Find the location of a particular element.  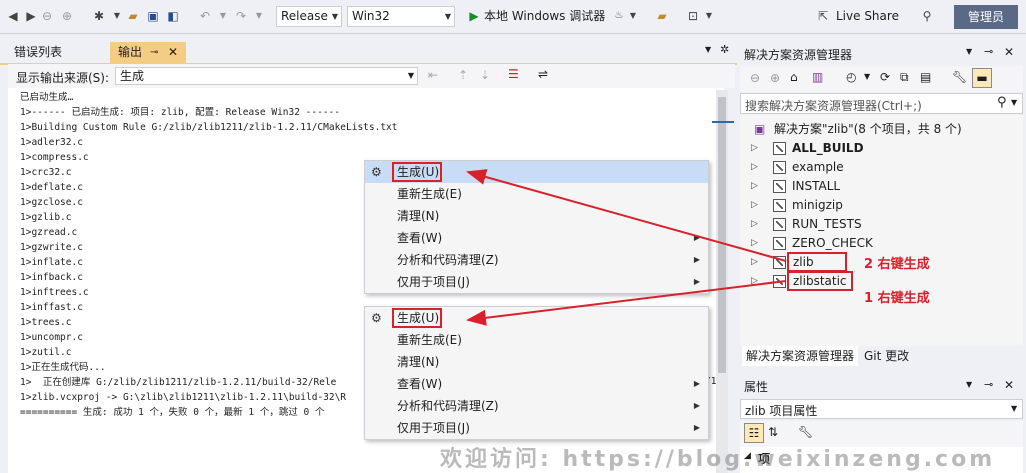

configuration-select: Release ▼ is located at coordinates (309, 16).